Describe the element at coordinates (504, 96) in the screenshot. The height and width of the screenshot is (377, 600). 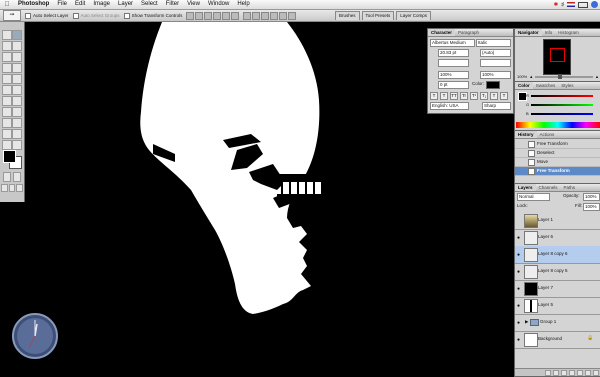
I see `strikethrough-button: T` at that location.